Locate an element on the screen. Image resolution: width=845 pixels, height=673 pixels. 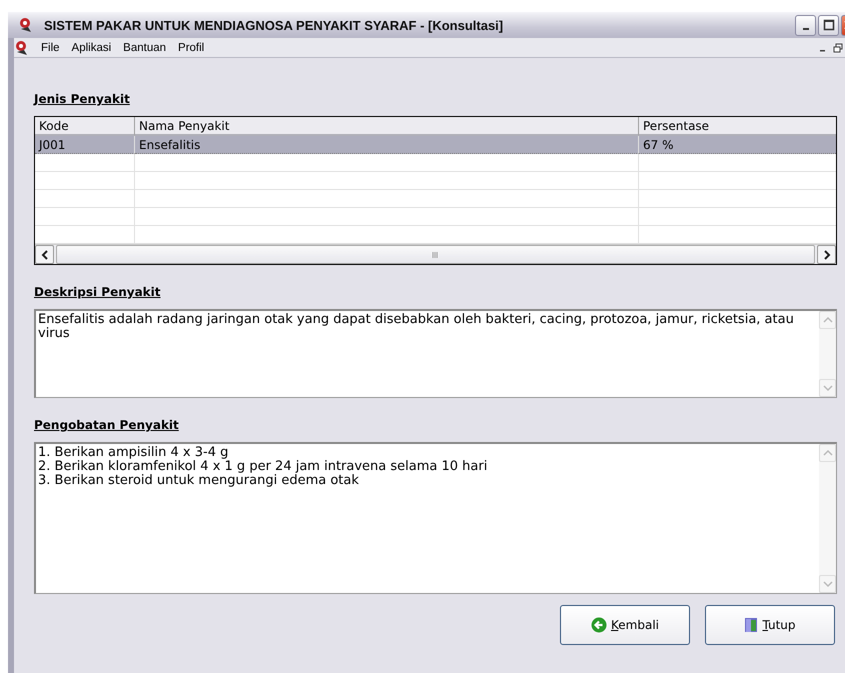
restore-icon is located at coordinates (838, 47).